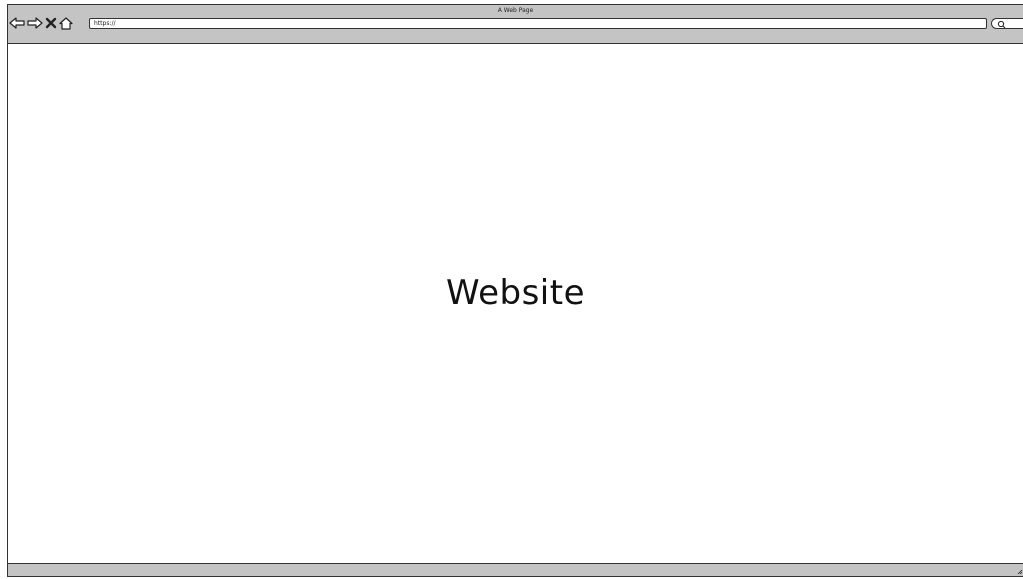  I want to click on home-icon, so click(66, 23).